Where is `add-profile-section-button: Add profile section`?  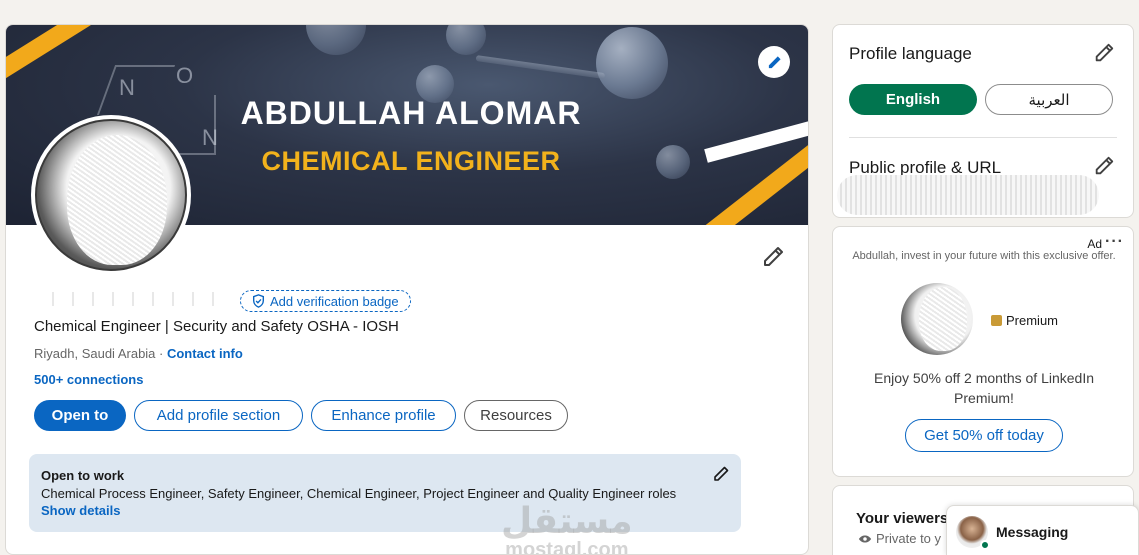
add-profile-section-button: Add profile section is located at coordinates (218, 415).